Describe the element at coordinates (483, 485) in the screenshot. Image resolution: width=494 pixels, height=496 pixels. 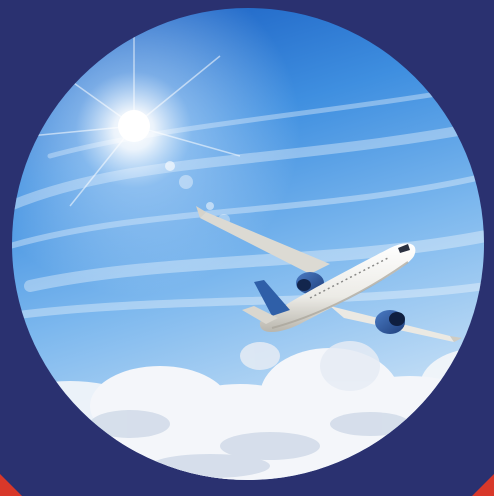
I see `red-corner-right` at that location.